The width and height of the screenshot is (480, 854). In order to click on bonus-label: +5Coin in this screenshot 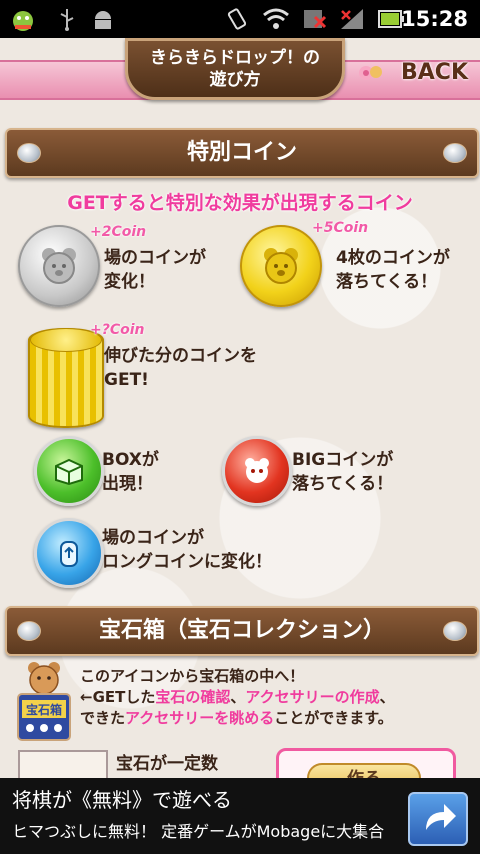, I will do `click(340, 228)`.